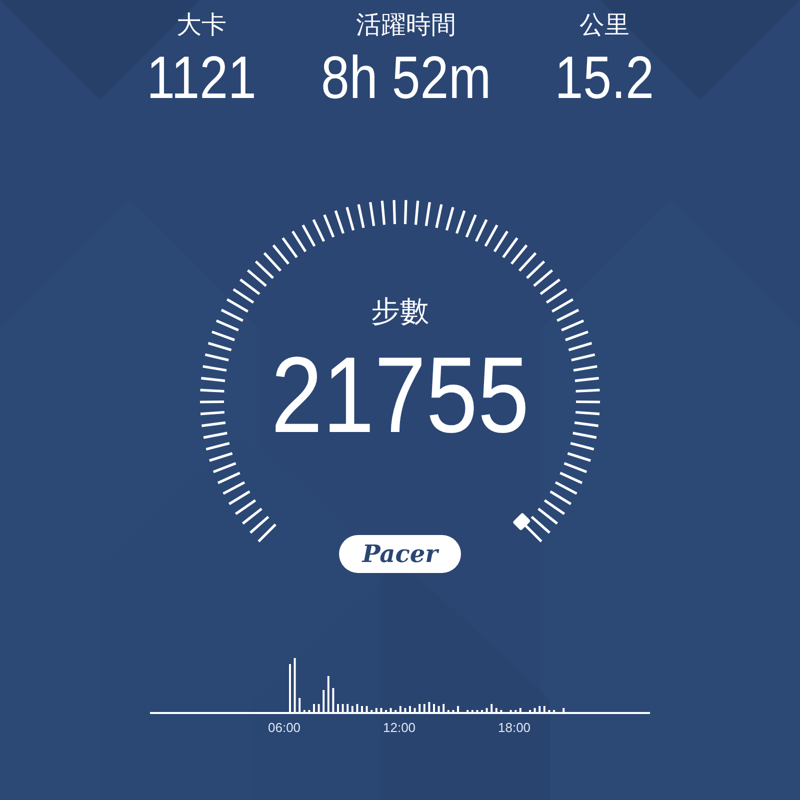 The image size is (800, 800). I want to click on stat-value: 8h 52m, so click(406, 78).